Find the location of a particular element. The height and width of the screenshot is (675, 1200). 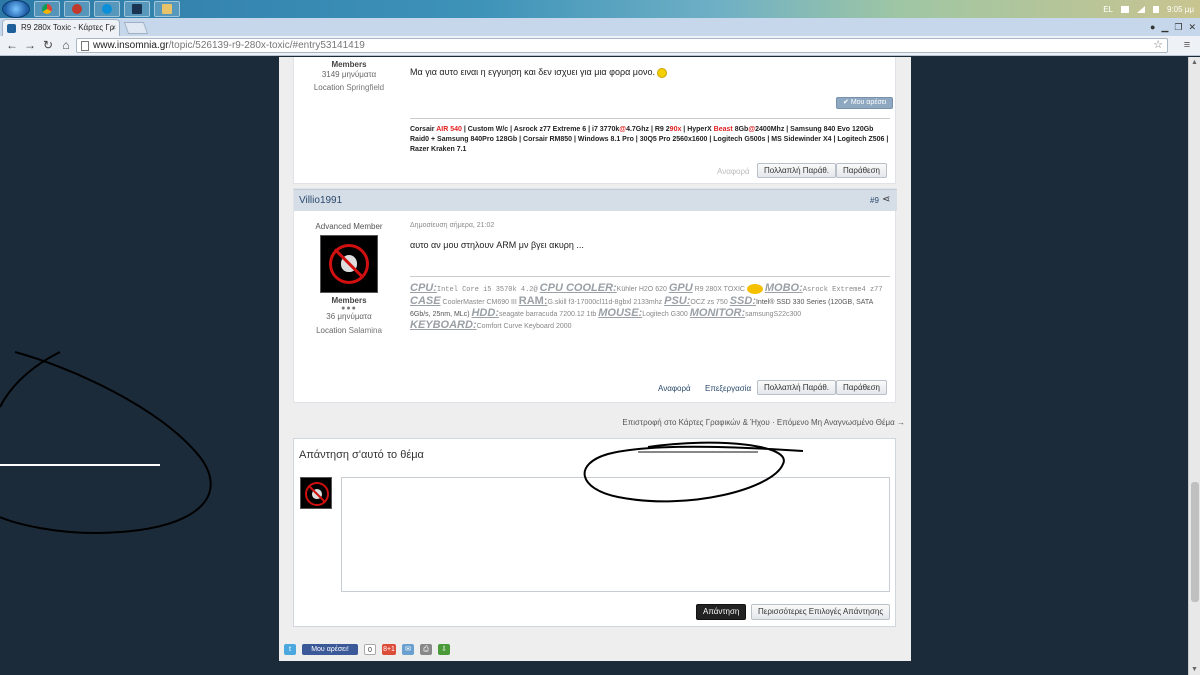

smiley-icon is located at coordinates (662, 72).